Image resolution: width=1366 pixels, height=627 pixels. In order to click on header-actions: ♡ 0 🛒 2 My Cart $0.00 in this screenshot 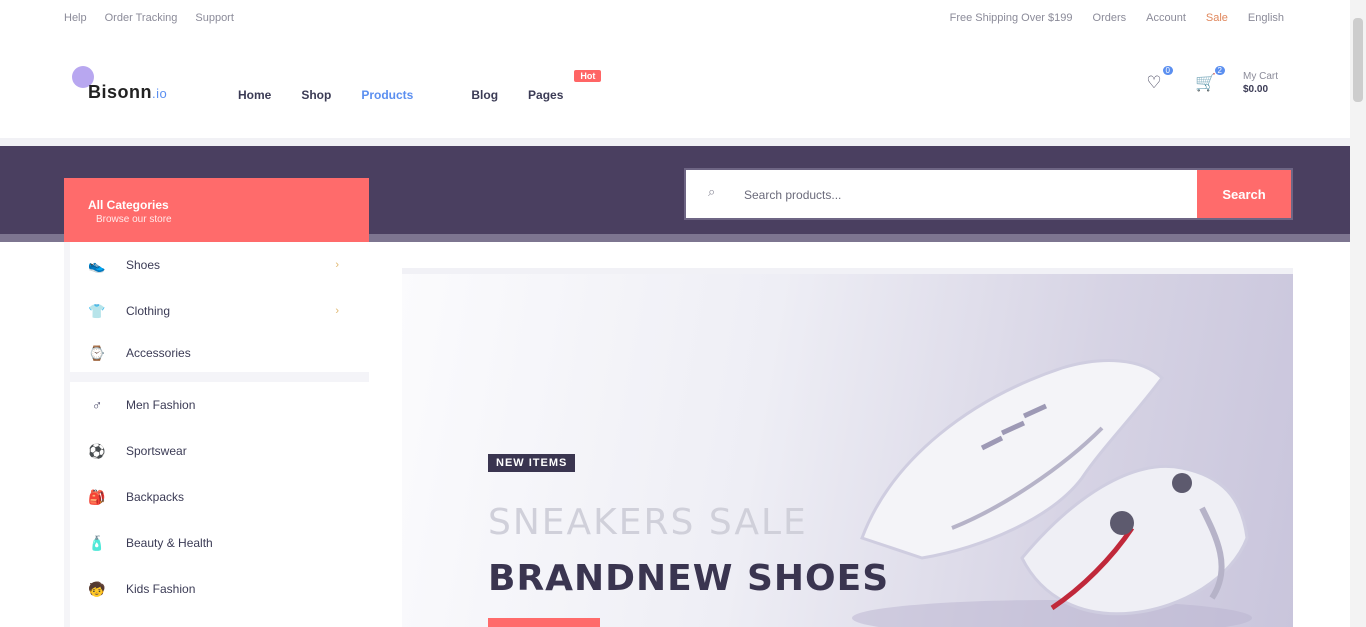, I will do `click(1208, 82)`.